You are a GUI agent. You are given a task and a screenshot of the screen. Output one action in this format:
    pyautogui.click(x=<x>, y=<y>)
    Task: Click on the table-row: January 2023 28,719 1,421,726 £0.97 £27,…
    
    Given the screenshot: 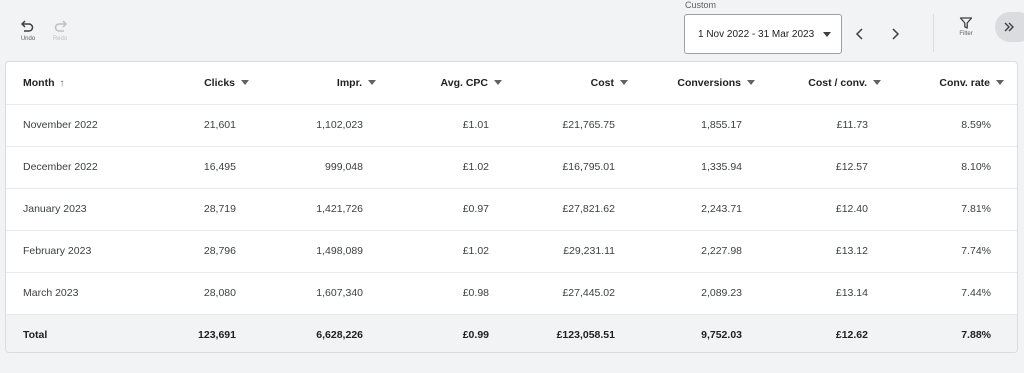 What is the action you would take?
    pyautogui.click(x=511, y=208)
    